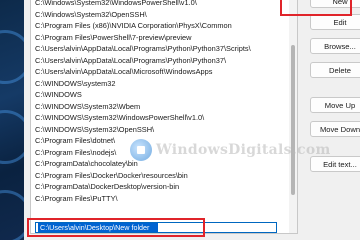 The height and width of the screenshot is (240, 360). What do you see at coordinates (159, 199) in the screenshot?
I see `path-entry: C:\Program Files\PuTTY\` at bounding box center [159, 199].